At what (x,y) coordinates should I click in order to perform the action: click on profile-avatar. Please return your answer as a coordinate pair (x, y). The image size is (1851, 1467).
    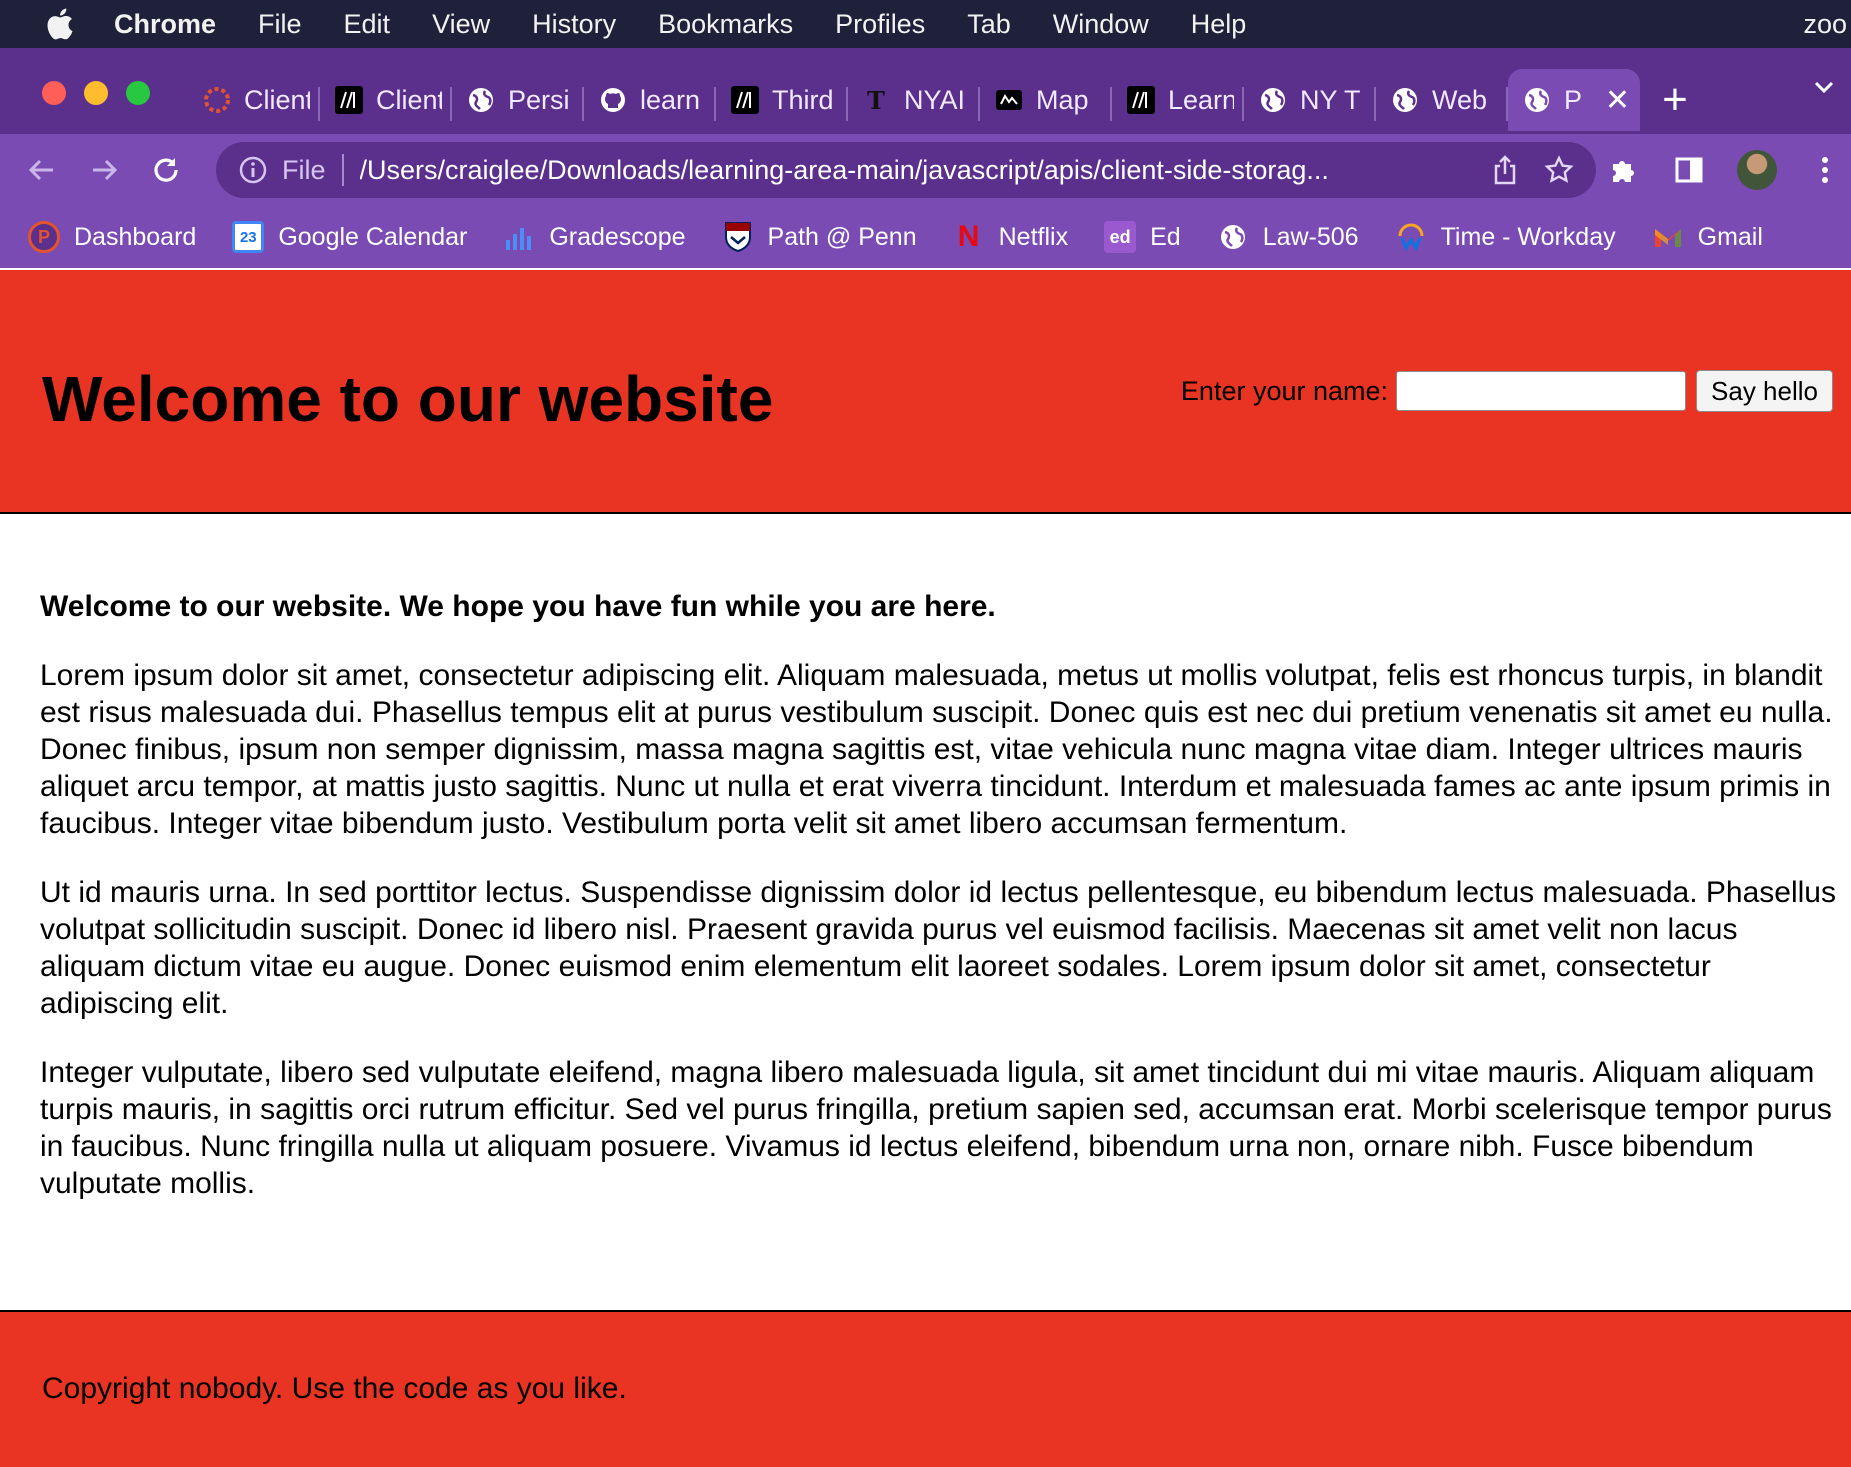
    Looking at the image, I should click on (1757, 170).